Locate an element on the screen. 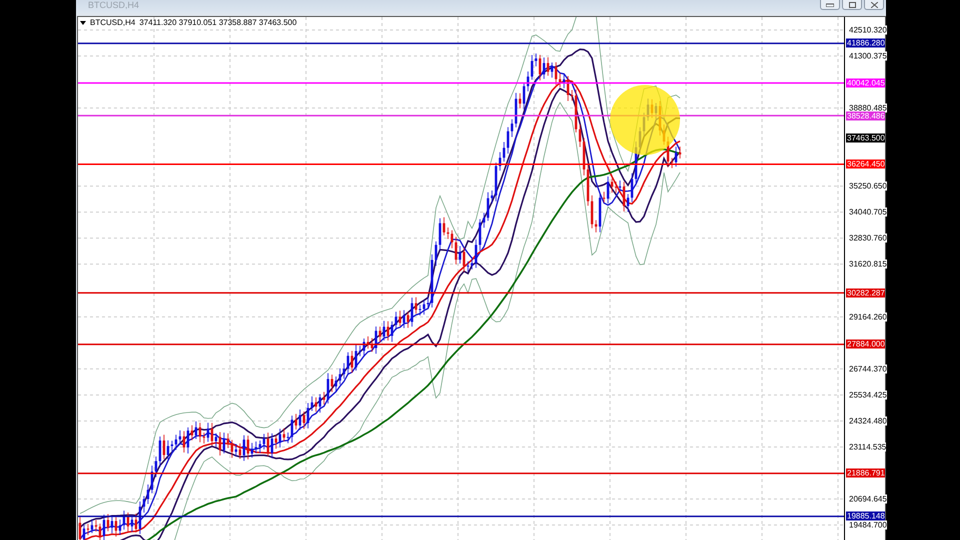 The height and width of the screenshot is (540, 960). window-title: BTCUSD,H4 is located at coordinates (114, 5).